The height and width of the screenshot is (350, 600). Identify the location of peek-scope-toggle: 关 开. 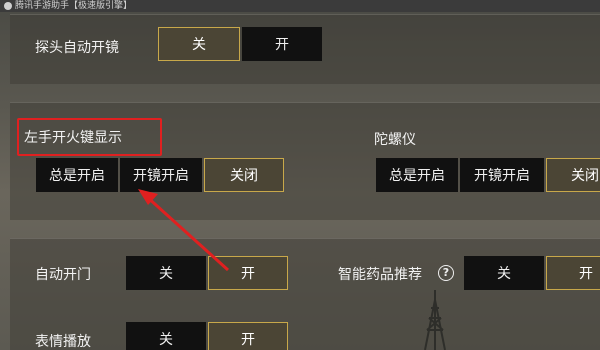
(241, 44).